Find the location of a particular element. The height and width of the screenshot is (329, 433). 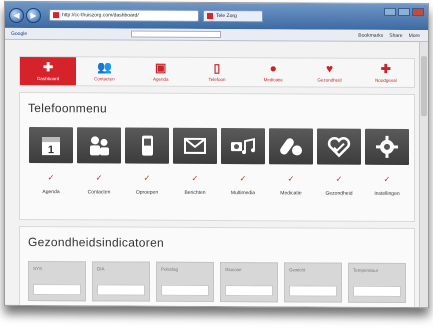

calendar-icon: 1 is located at coordinates (51, 146).